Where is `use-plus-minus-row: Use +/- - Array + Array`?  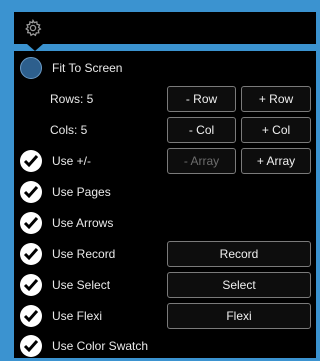
use-plus-minus-row: Use +/- - Array + Array is located at coordinates (165, 161).